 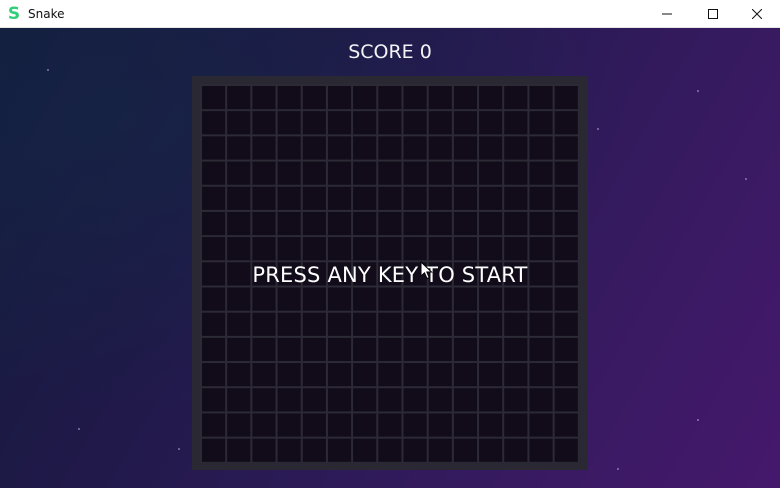 I want to click on maximize-icon, so click(x=713, y=14).